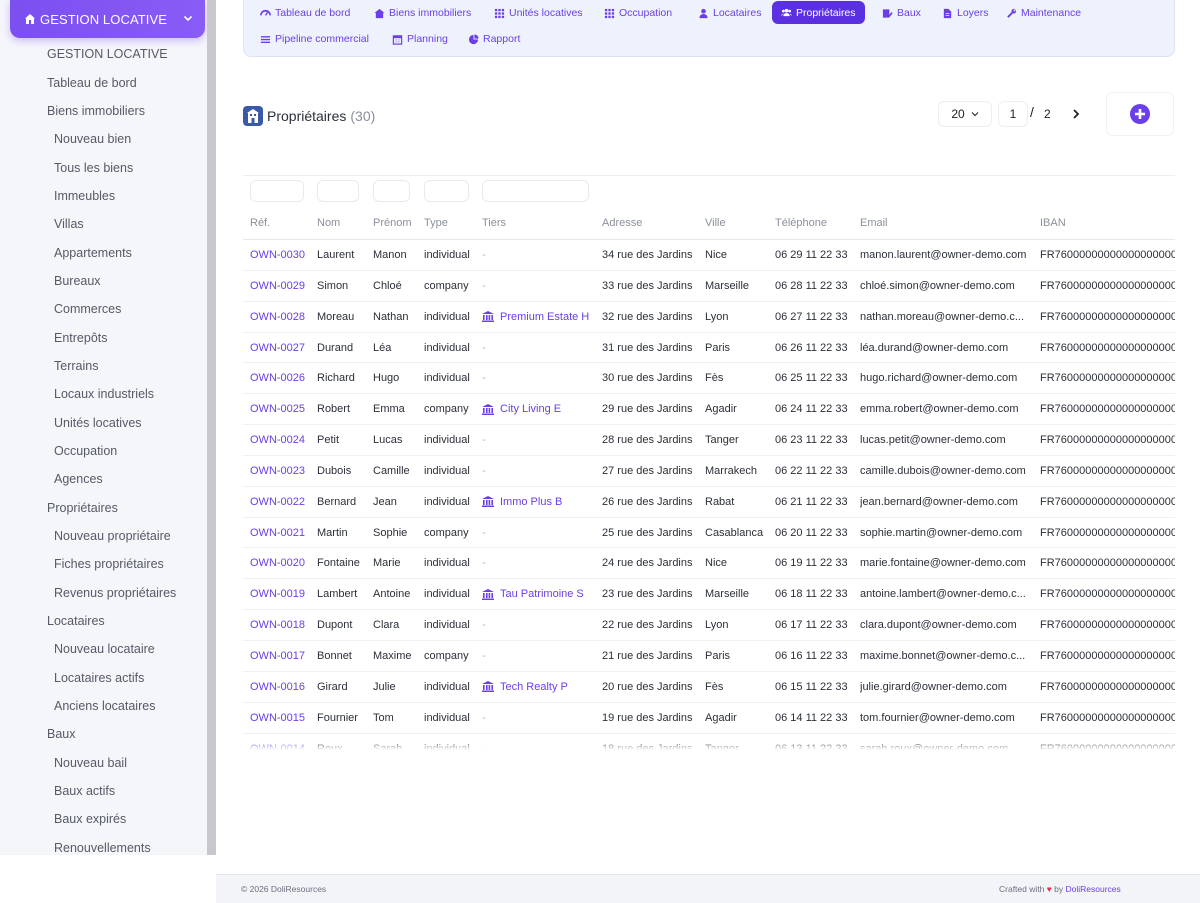  Describe the element at coordinates (422, 13) in the screenshot. I see `tab-biens-immobiliers: Biens immobiliers` at that location.